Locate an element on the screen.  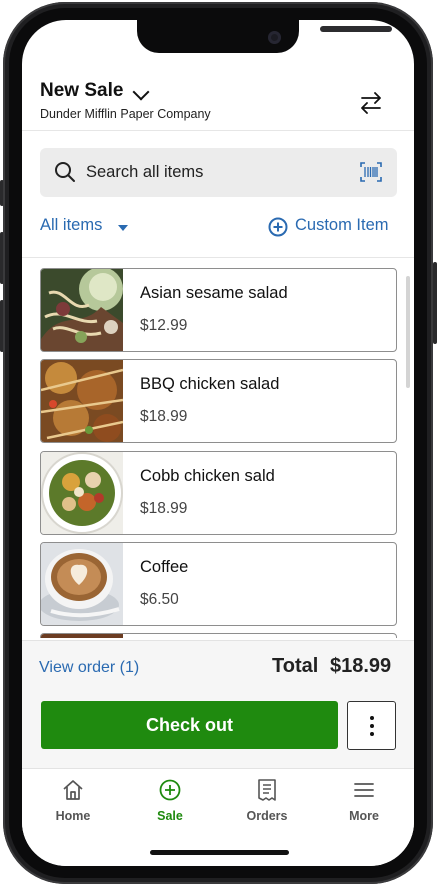
total-value: $18.99 is located at coordinates (361, 666).